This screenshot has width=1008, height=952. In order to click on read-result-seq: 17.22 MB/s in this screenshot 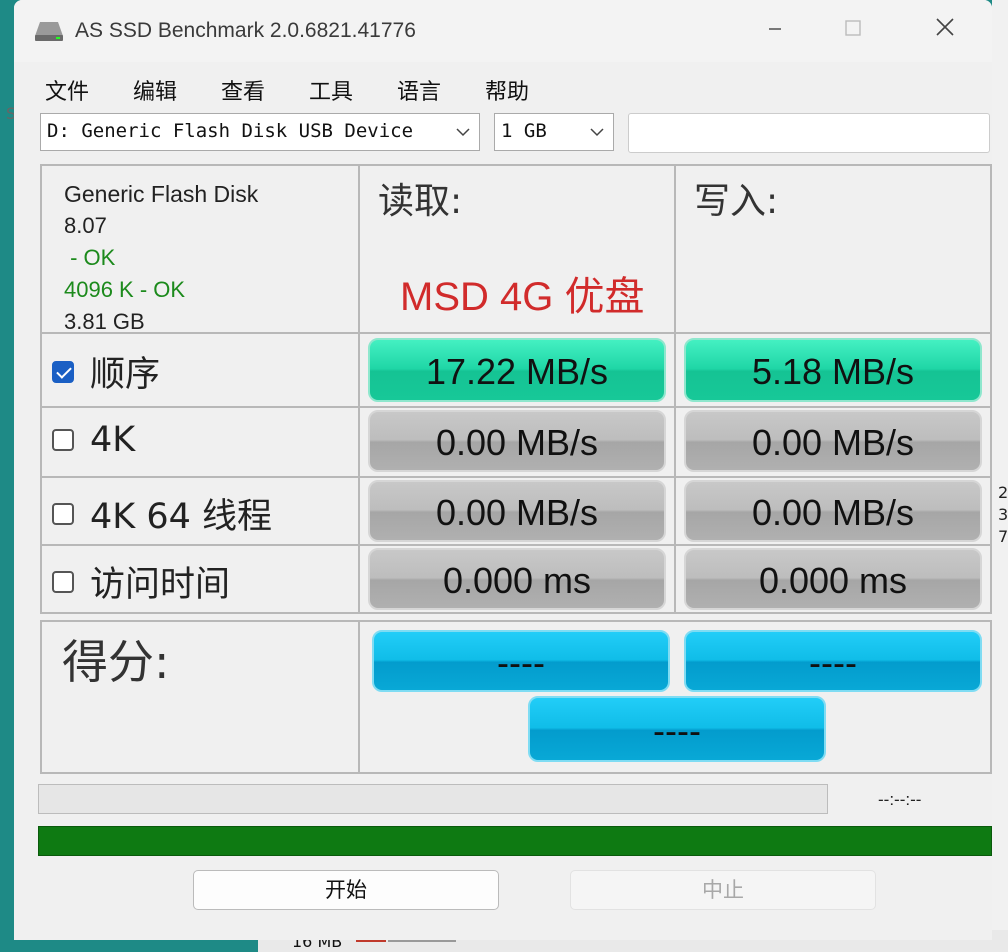, I will do `click(517, 370)`.